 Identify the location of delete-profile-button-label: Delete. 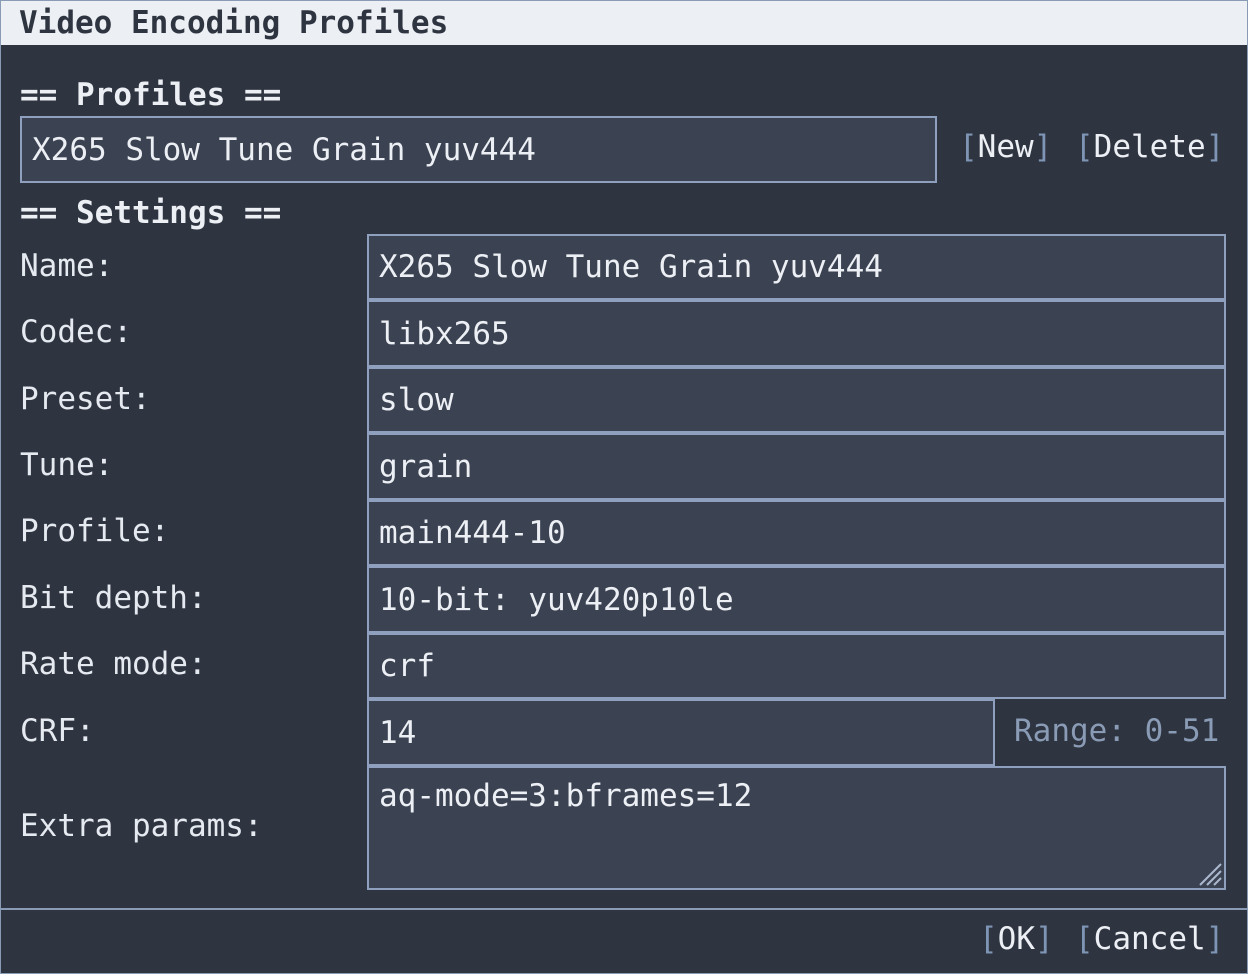
(1149, 147).